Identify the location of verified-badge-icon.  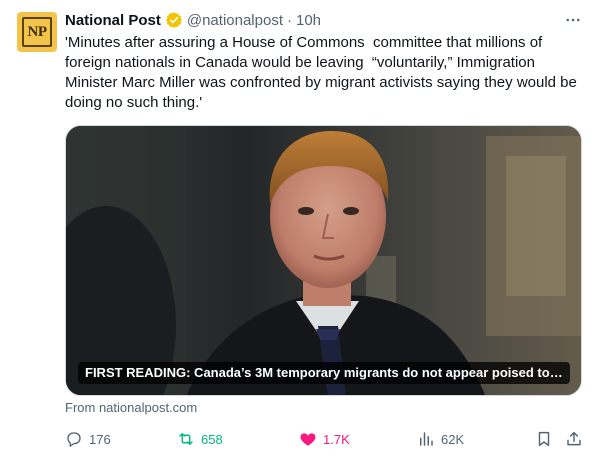
(173, 20).